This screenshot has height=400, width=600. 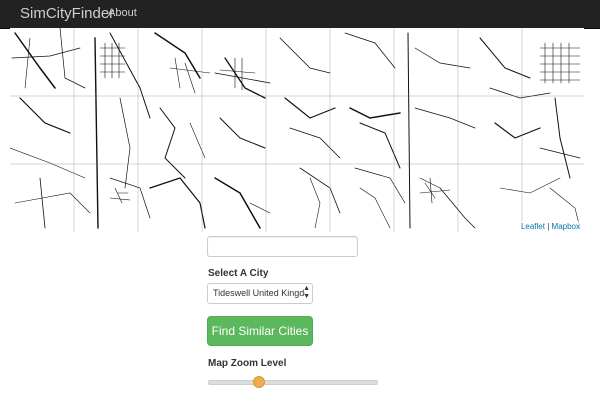 What do you see at coordinates (67, 13) in the screenshot?
I see `brand-link: SimCityFinder` at bounding box center [67, 13].